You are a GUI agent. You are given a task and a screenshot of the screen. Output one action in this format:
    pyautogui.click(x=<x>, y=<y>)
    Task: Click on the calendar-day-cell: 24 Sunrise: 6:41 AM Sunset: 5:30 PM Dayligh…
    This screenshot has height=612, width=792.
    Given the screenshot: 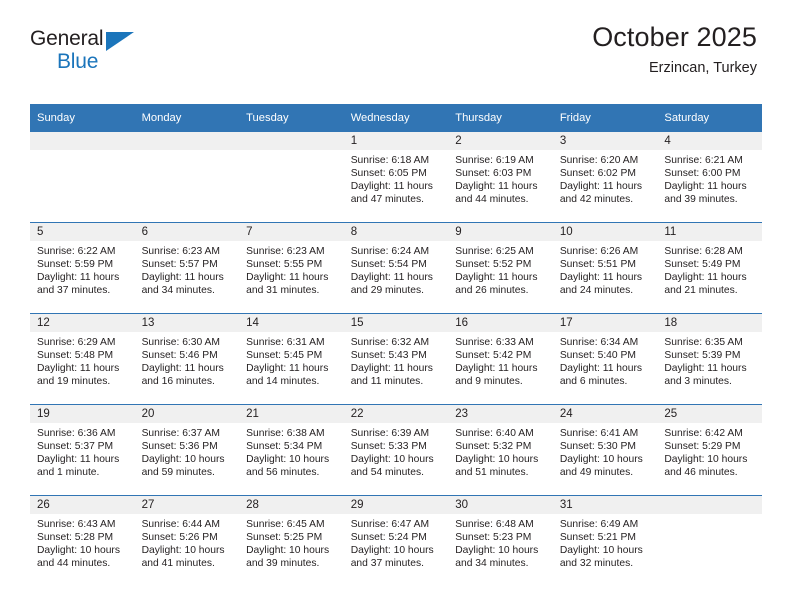 What is the action you would take?
    pyautogui.click(x=605, y=450)
    